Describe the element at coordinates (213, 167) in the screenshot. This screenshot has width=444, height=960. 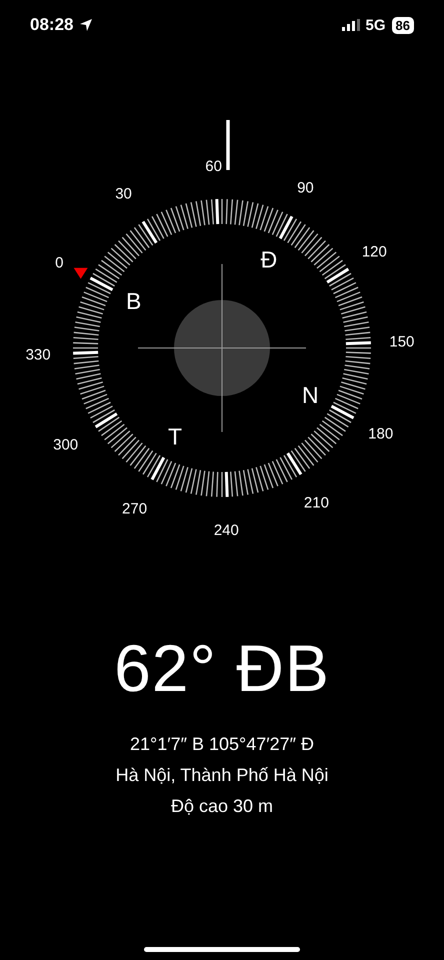
I see `degree-label: 60` at that location.